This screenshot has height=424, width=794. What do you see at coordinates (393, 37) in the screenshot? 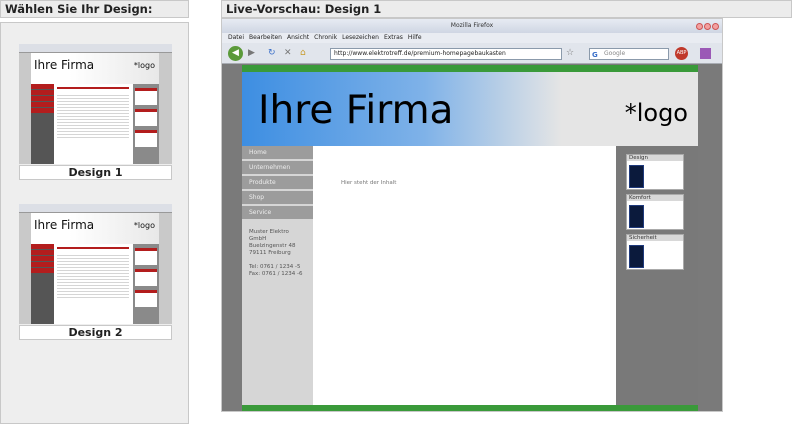
I see `menu-item: Extras` at bounding box center [393, 37].